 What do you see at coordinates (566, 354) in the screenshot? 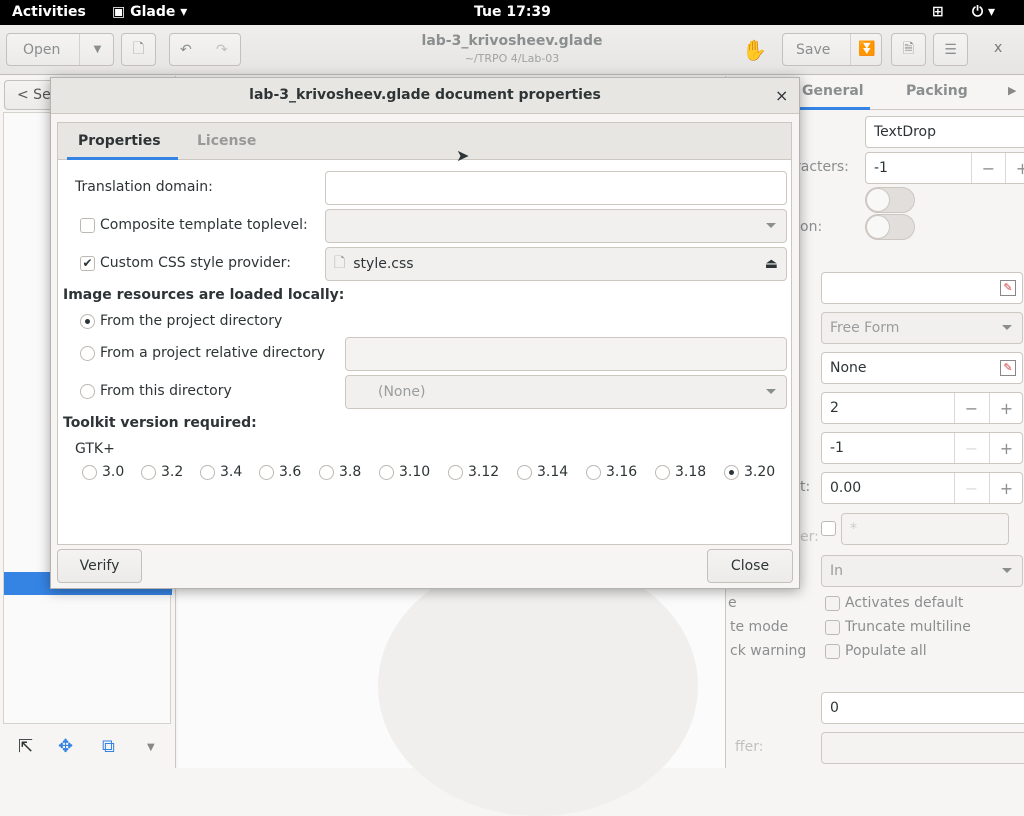
I see `relative-directory-input` at bounding box center [566, 354].